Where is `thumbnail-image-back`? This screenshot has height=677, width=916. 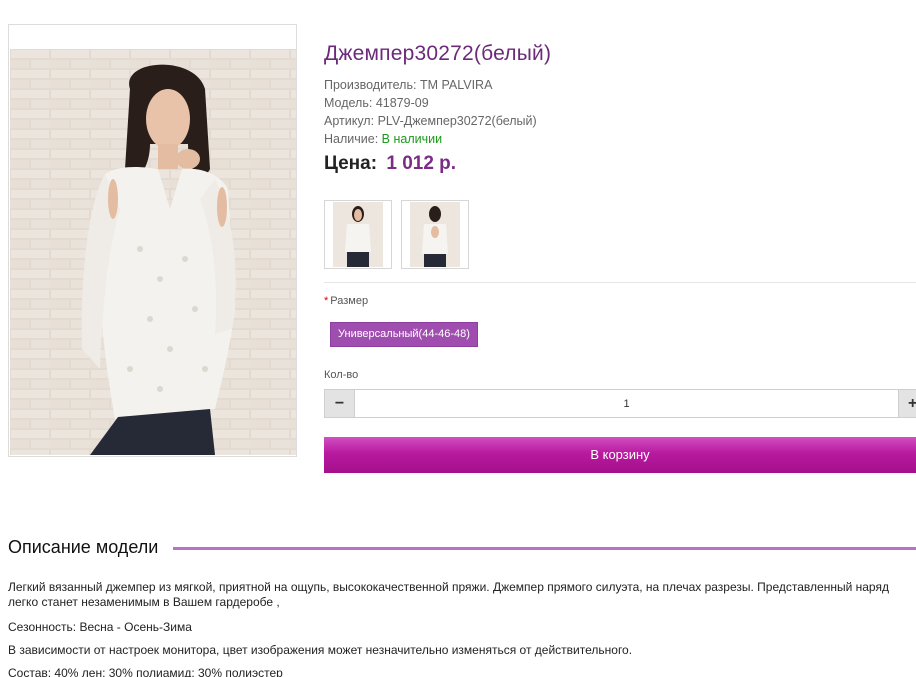
thumbnail-image-back is located at coordinates (435, 234).